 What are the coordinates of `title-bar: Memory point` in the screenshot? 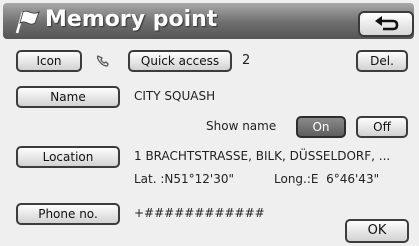 It's located at (208, 21).